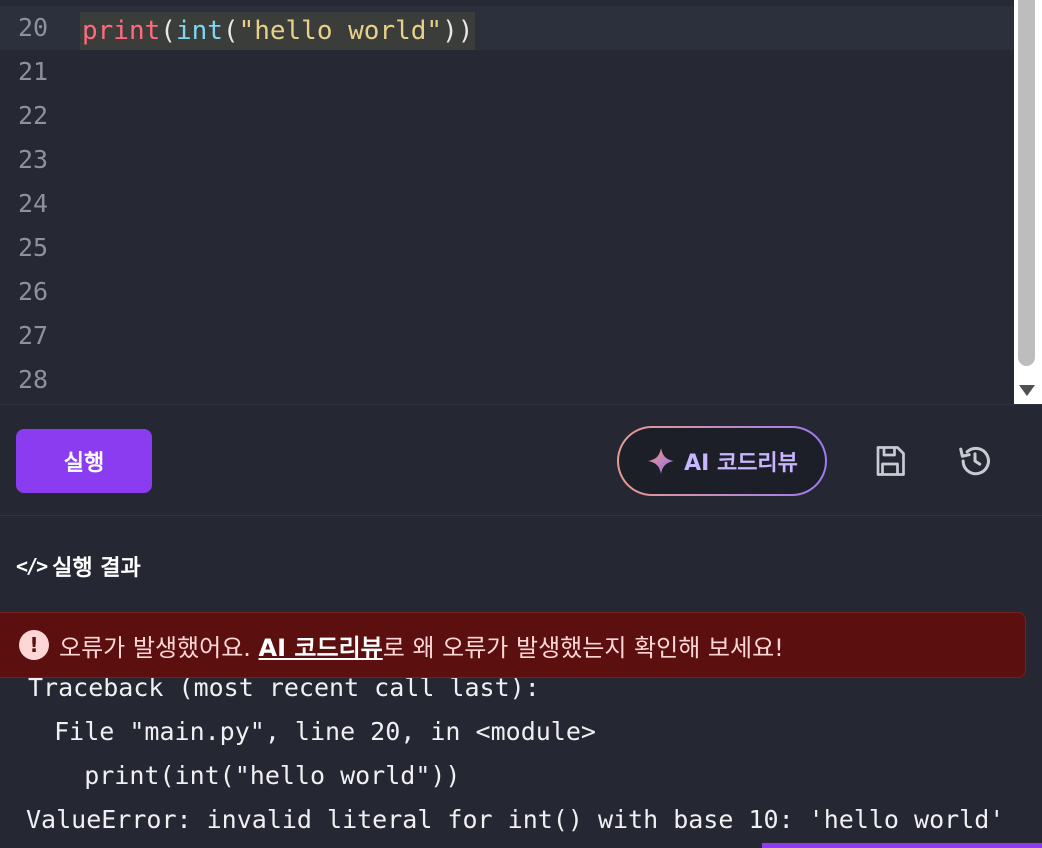  What do you see at coordinates (33, 335) in the screenshot?
I see `line-number: 27` at bounding box center [33, 335].